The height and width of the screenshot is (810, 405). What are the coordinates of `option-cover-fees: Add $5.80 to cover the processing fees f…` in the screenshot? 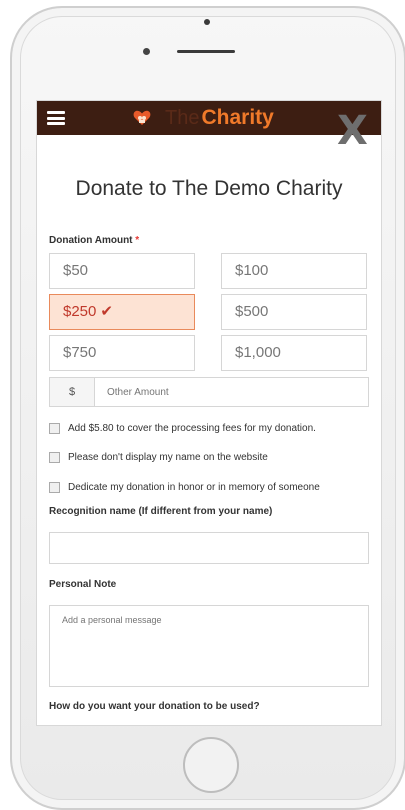 It's located at (182, 428).